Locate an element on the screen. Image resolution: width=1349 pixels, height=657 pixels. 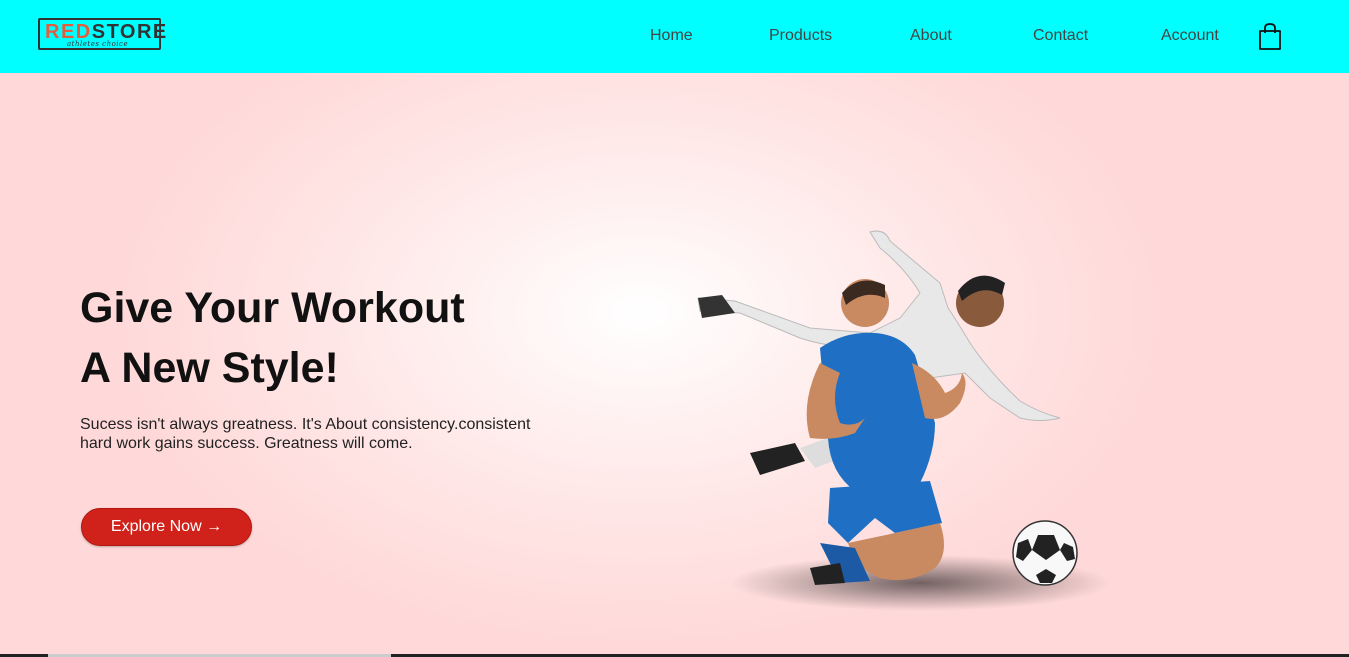
explore-now-button: Explore Now → is located at coordinates (166, 527).